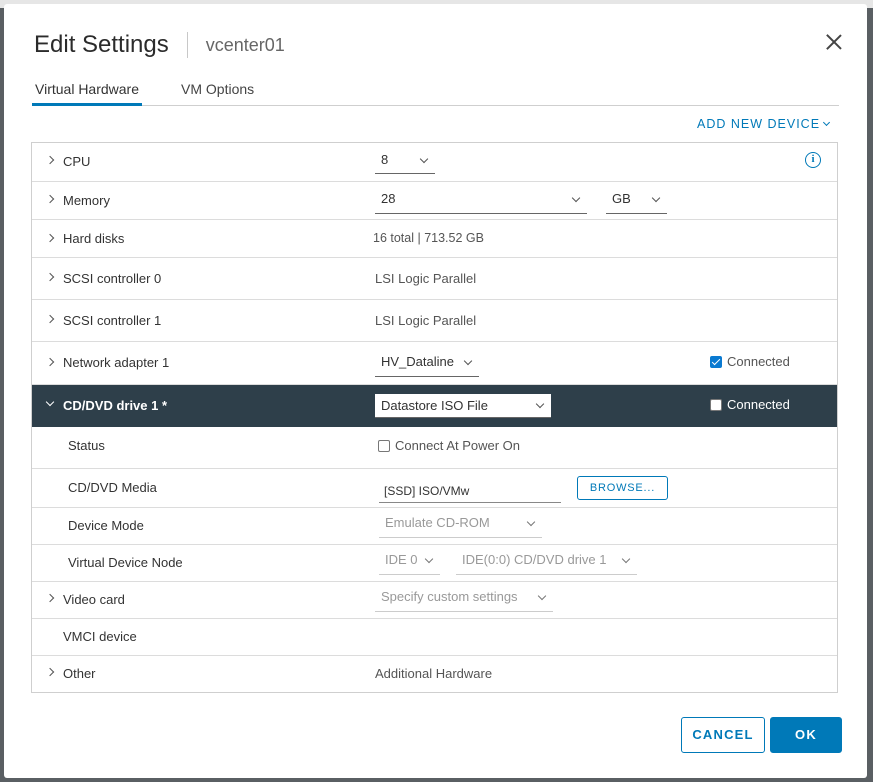 The width and height of the screenshot is (873, 782). Describe the element at coordinates (806, 735) in the screenshot. I see `ok-button: OK` at that location.